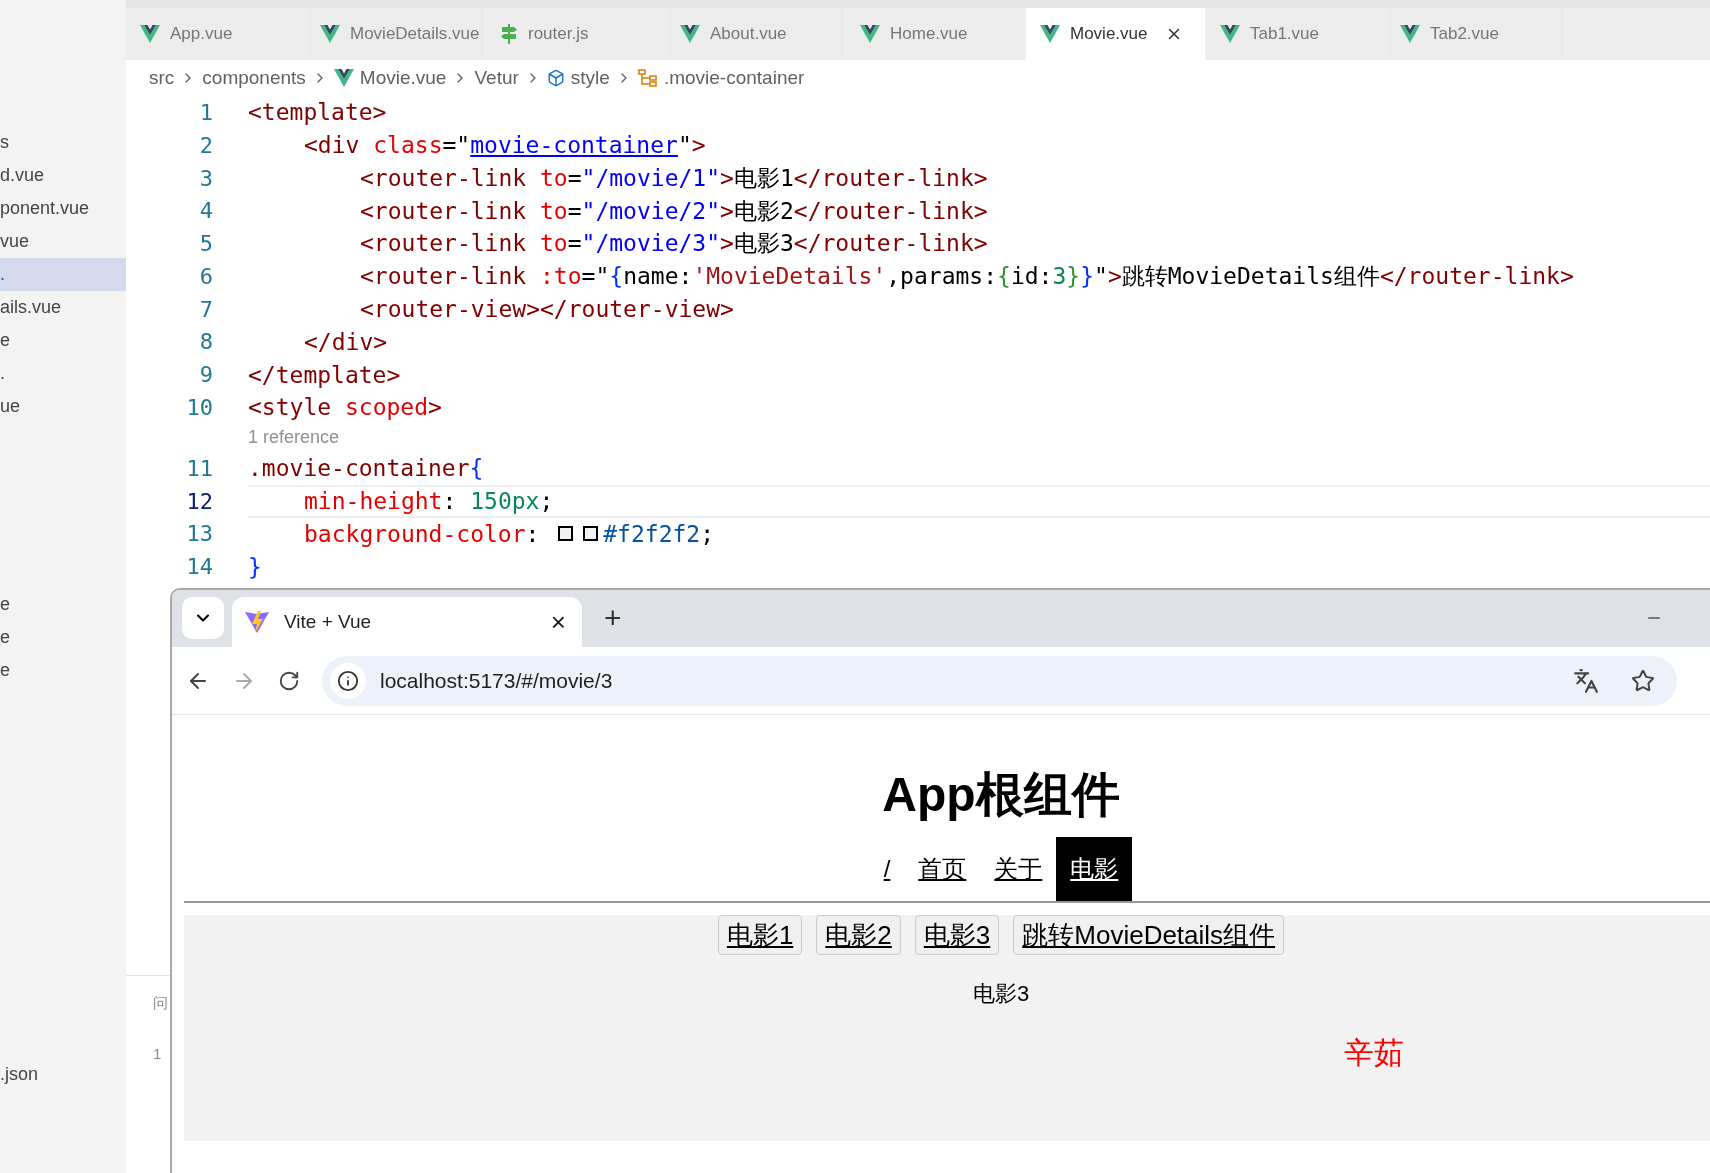 This screenshot has height=1173, width=1710. Describe the element at coordinates (63, 406) in the screenshot. I see `file-item: ue` at that location.